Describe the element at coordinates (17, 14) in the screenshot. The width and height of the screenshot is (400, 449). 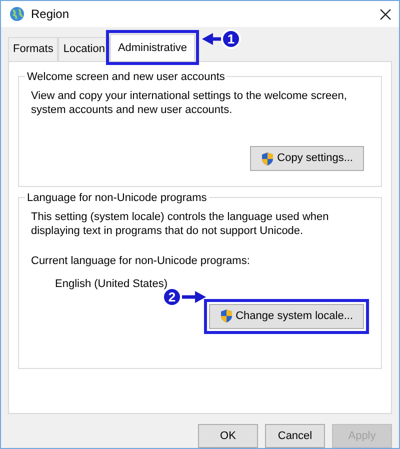
I see `globe-icon` at that location.